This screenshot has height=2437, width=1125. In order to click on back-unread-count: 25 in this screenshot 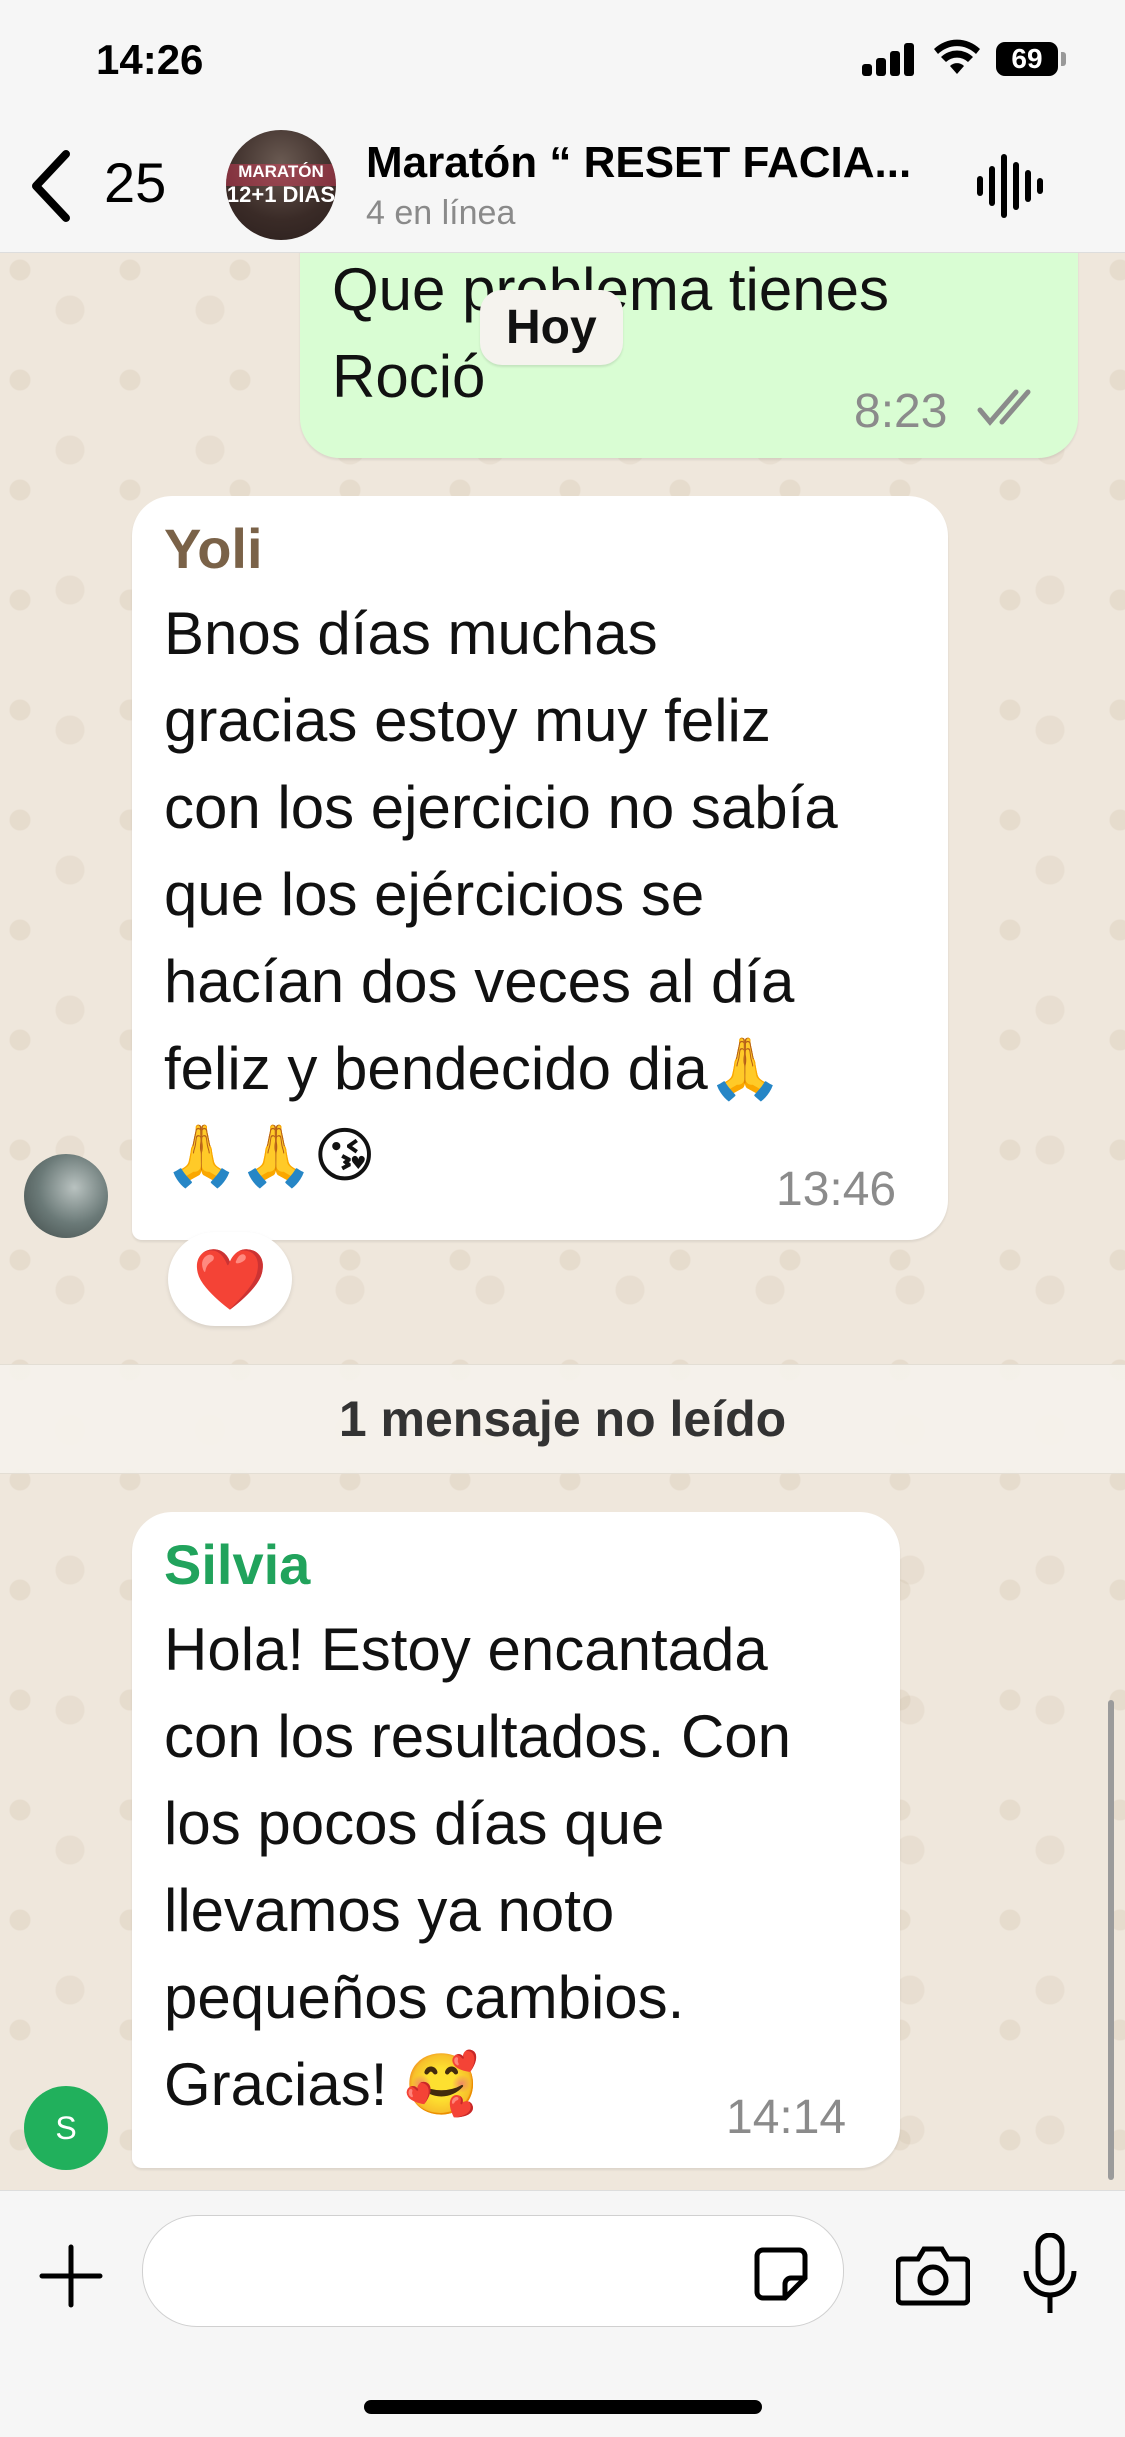, I will do `click(135, 182)`.